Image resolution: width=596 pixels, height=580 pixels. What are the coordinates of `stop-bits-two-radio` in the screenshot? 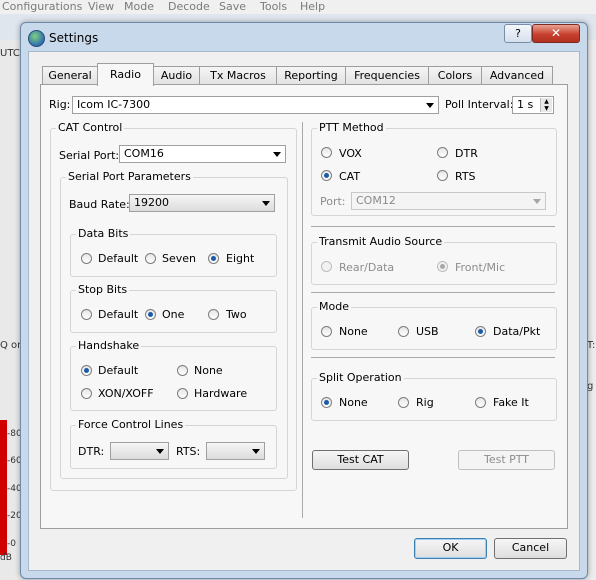 It's located at (213, 314).